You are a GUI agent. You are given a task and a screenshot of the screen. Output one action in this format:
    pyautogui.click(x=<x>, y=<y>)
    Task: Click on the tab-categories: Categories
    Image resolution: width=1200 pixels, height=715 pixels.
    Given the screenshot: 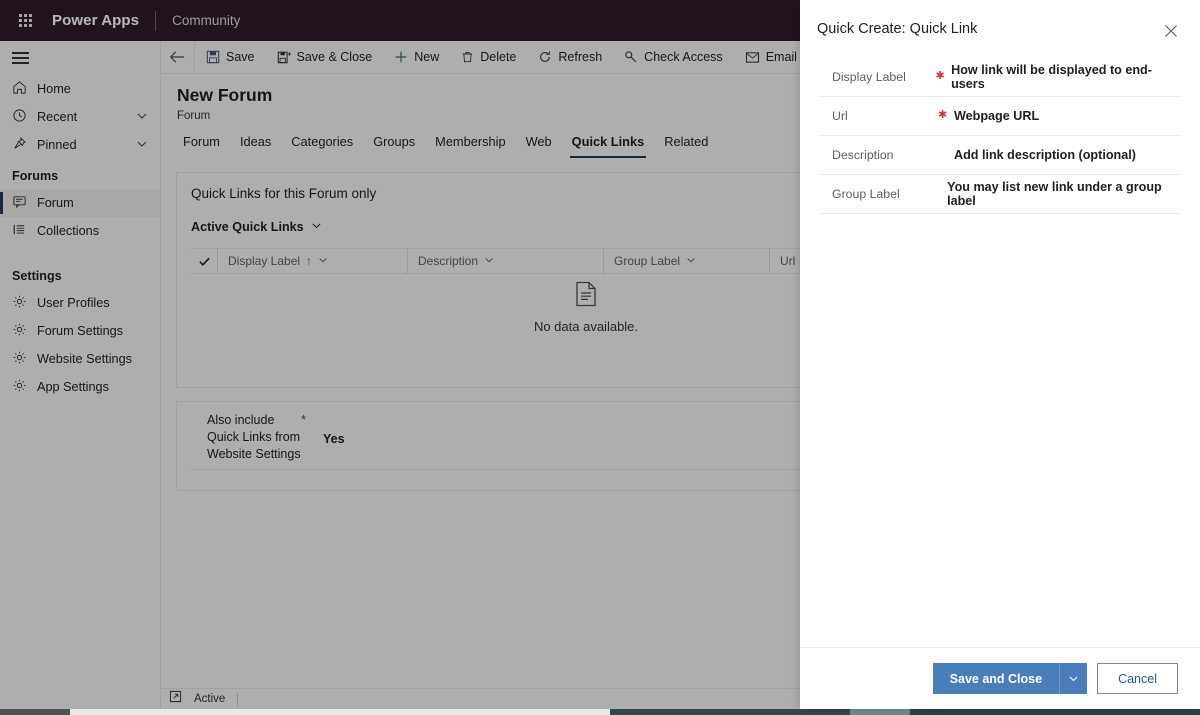 What is the action you would take?
    pyautogui.click(x=322, y=144)
    